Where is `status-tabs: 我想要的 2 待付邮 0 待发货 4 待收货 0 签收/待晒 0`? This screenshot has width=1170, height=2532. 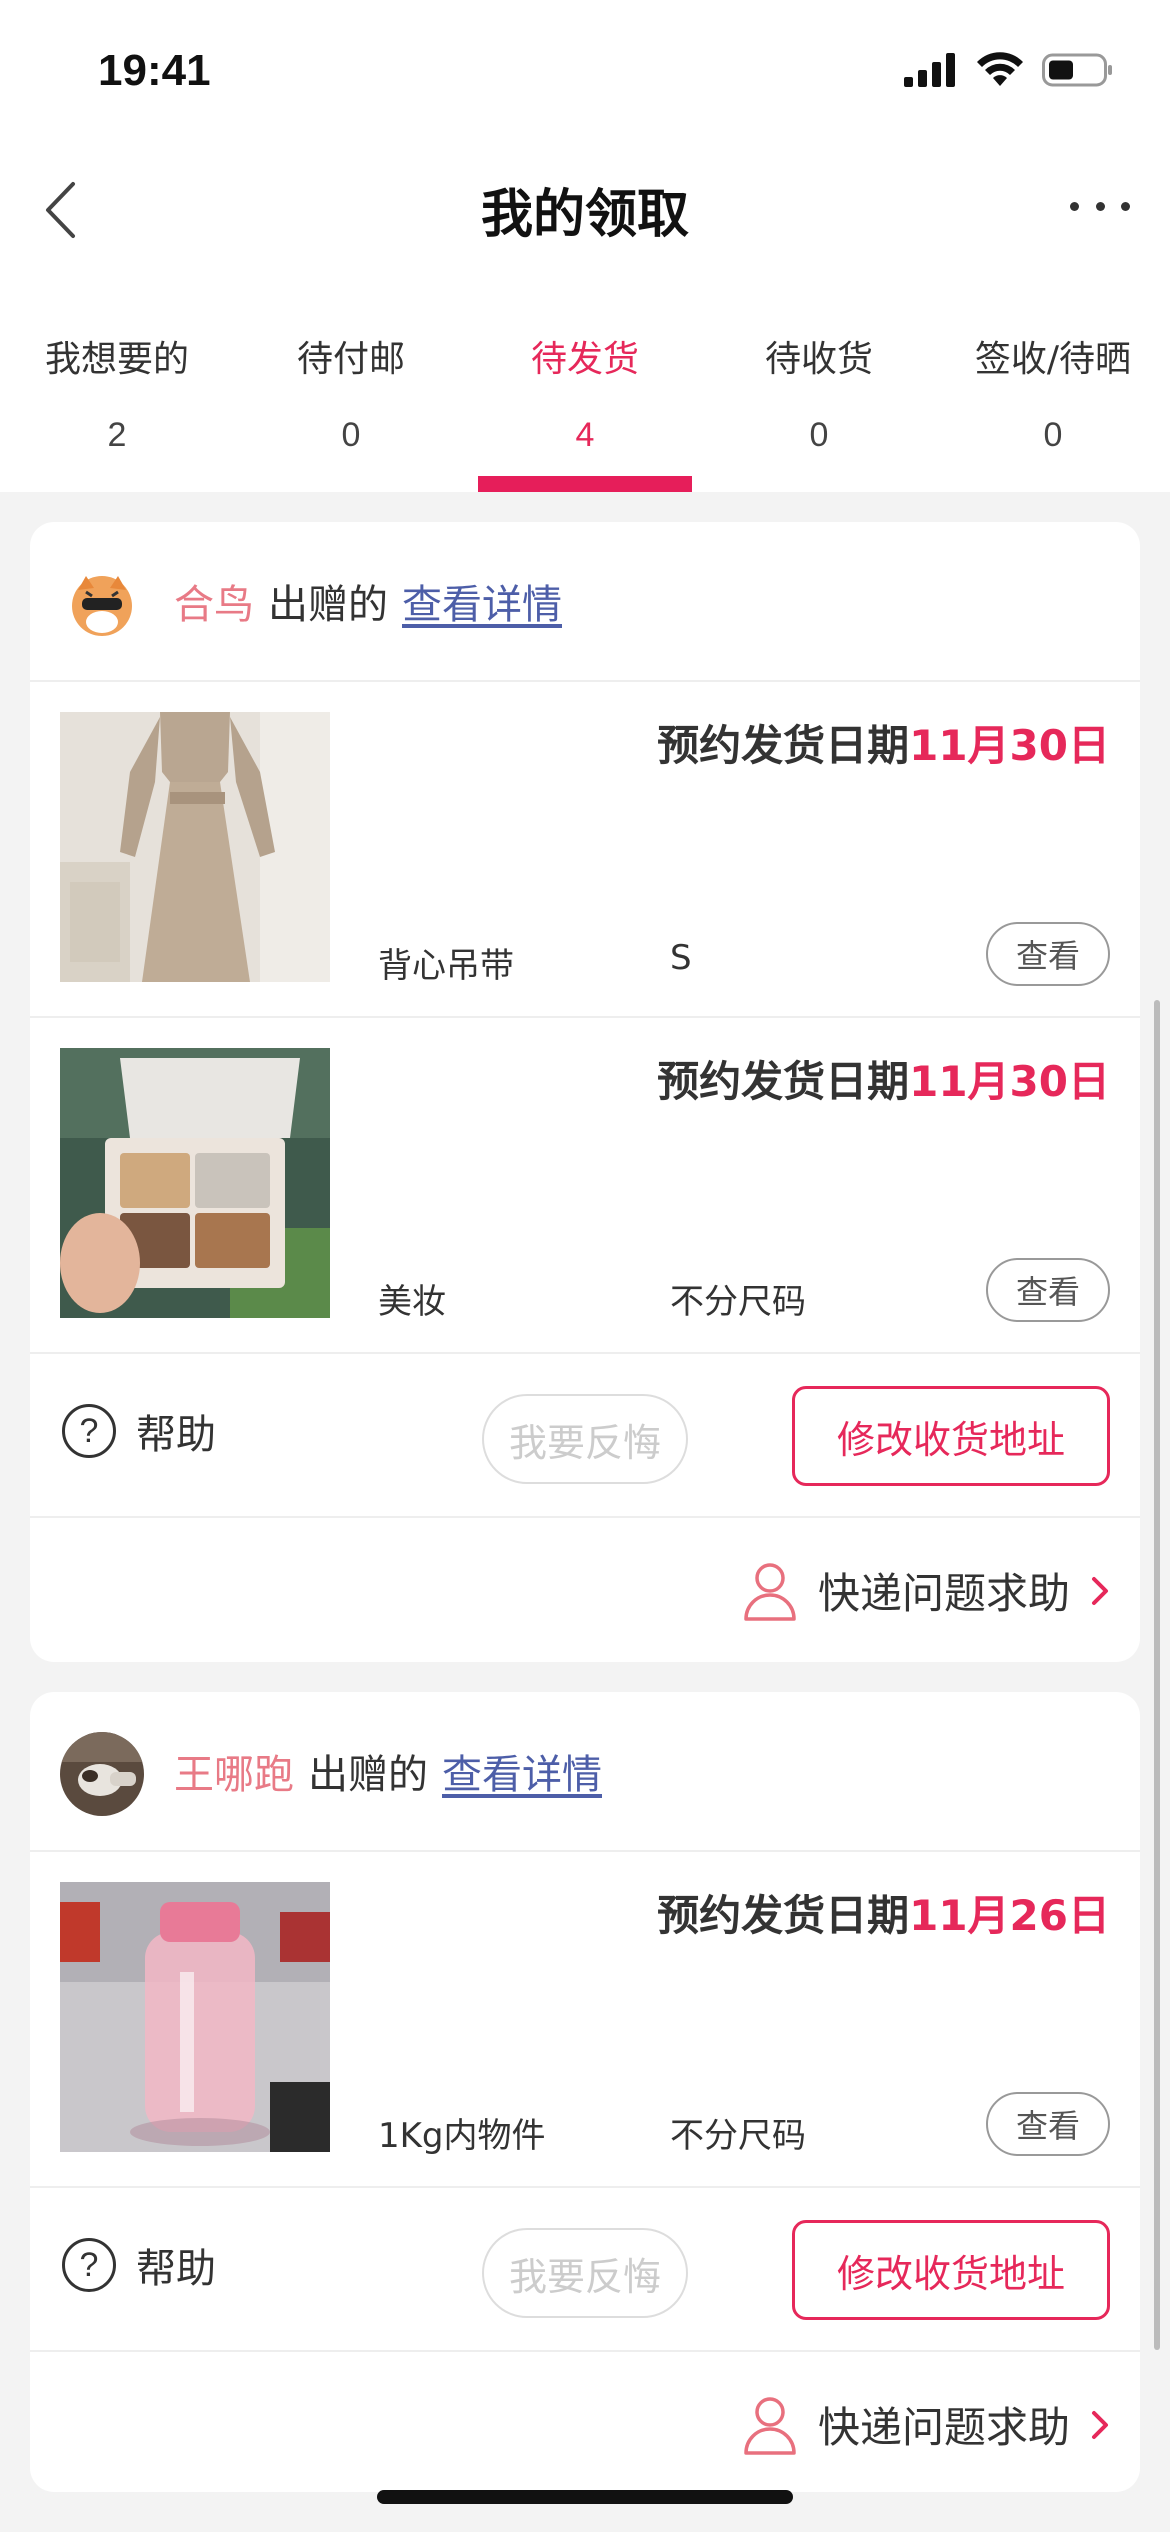 status-tabs: 我想要的 2 待付邮 0 待发货 4 待收货 0 签收/待晒 0 is located at coordinates (585, 396).